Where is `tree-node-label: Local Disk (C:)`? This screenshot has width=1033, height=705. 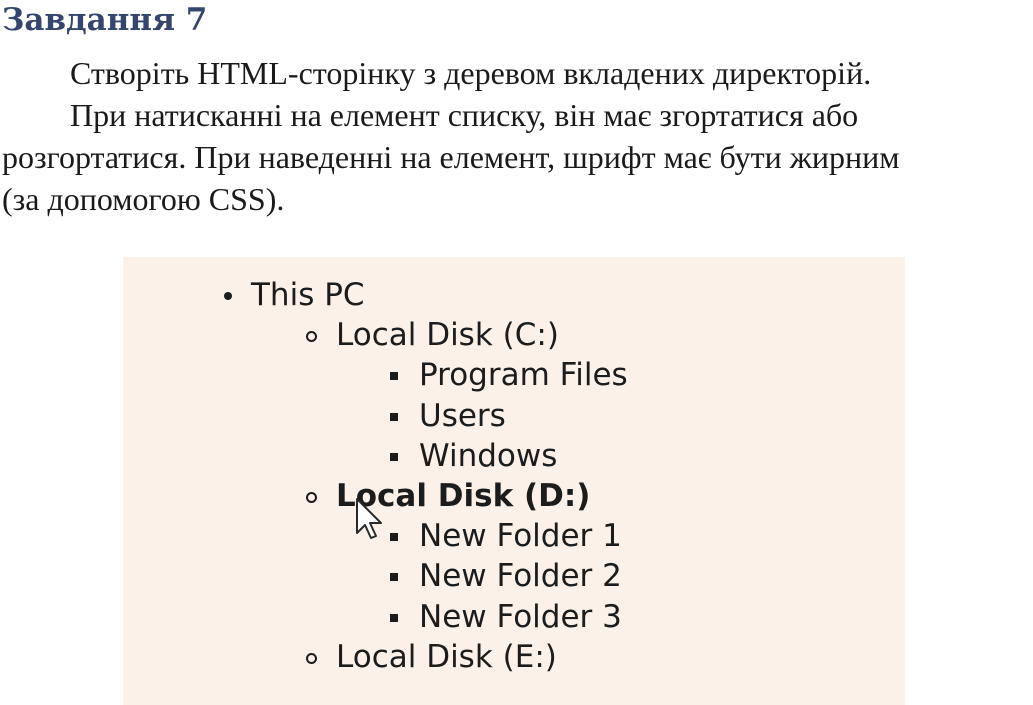 tree-node-label: Local Disk (C:) is located at coordinates (447, 335).